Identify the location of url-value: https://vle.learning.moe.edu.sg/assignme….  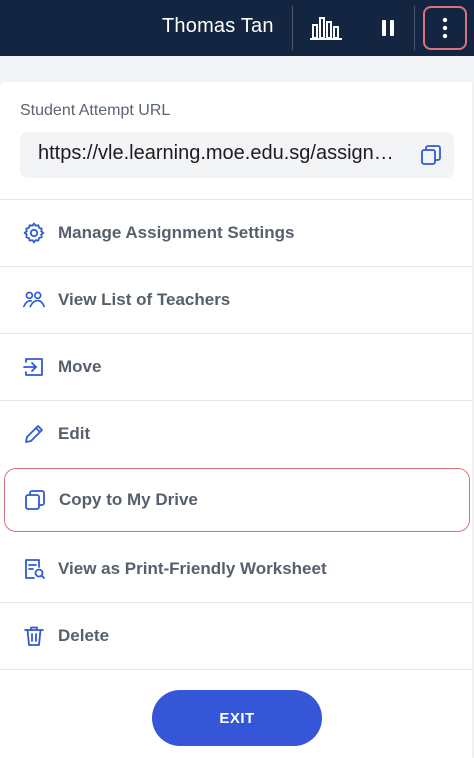
(218, 153).